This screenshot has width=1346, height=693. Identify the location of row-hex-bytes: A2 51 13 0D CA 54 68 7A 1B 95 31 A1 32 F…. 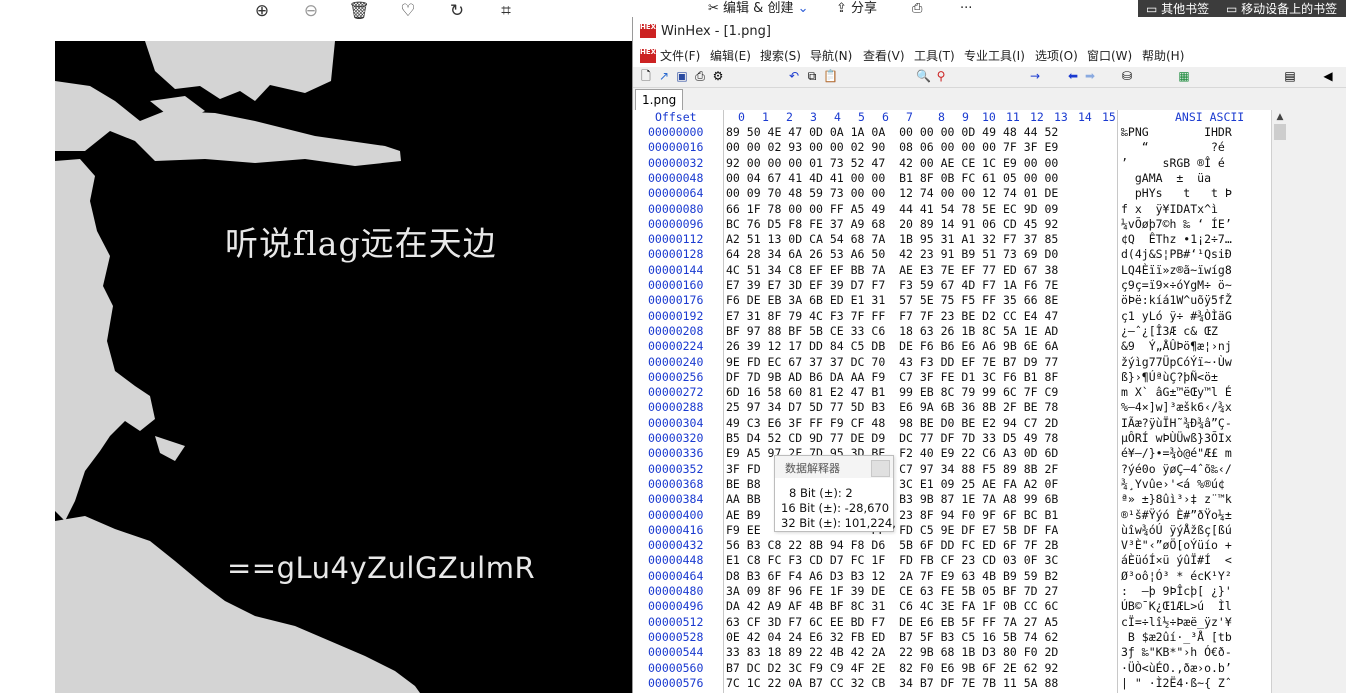
(892, 239).